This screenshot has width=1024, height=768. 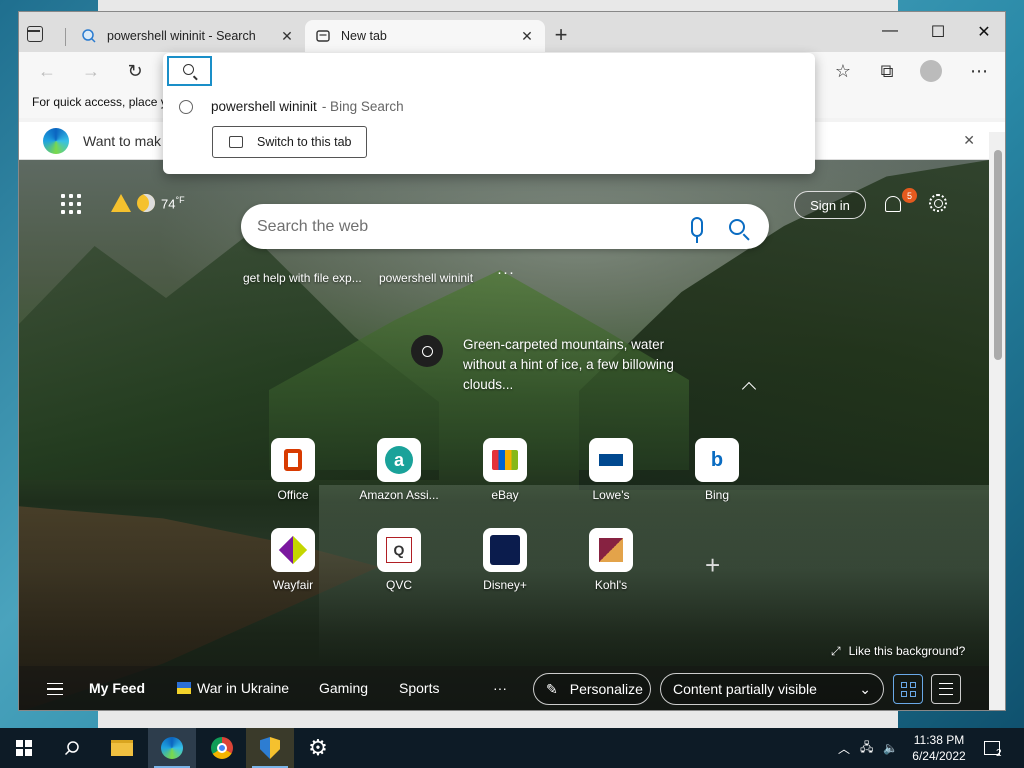 What do you see at coordinates (117, 688) in the screenshot?
I see `my-feed-tab: My Feed` at bounding box center [117, 688].